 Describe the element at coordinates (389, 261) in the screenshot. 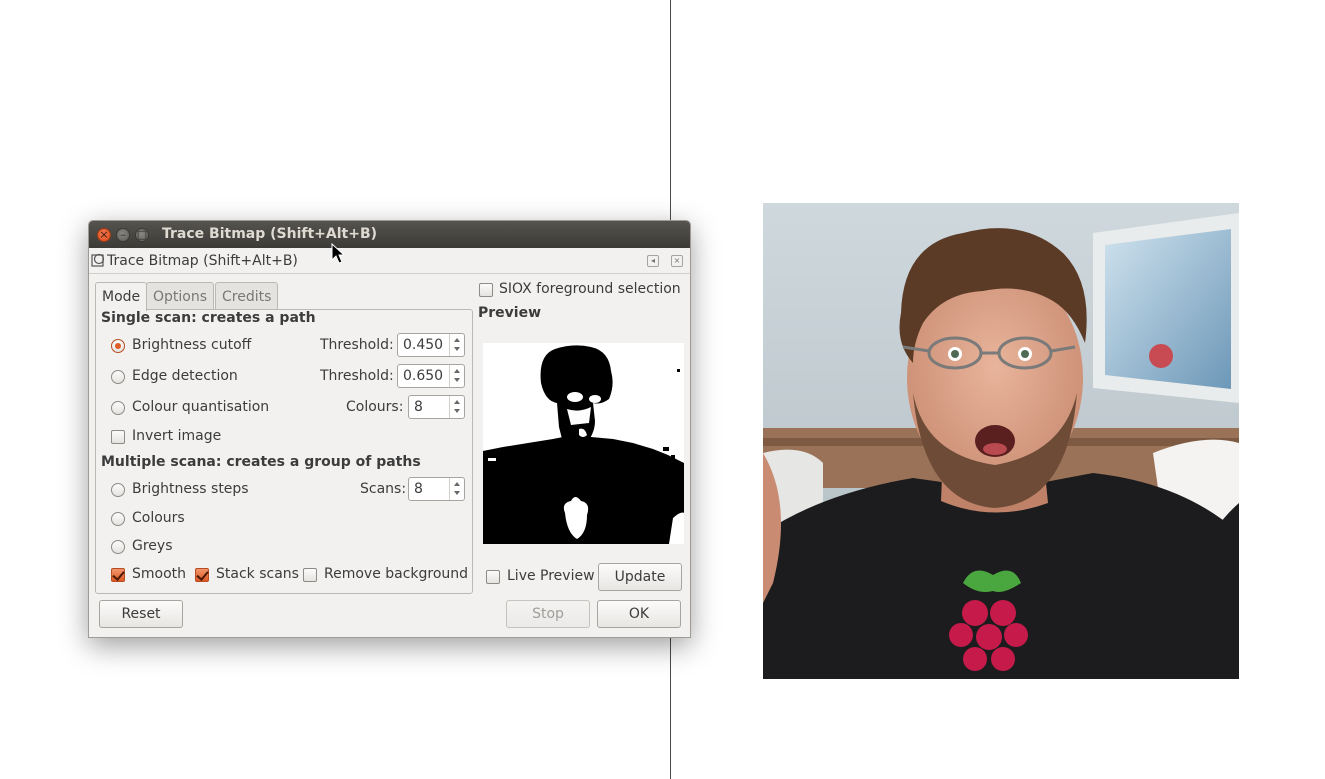

I see `dock-header: Trace Bitmap (Shift+Alt+B) ◂ ×` at that location.